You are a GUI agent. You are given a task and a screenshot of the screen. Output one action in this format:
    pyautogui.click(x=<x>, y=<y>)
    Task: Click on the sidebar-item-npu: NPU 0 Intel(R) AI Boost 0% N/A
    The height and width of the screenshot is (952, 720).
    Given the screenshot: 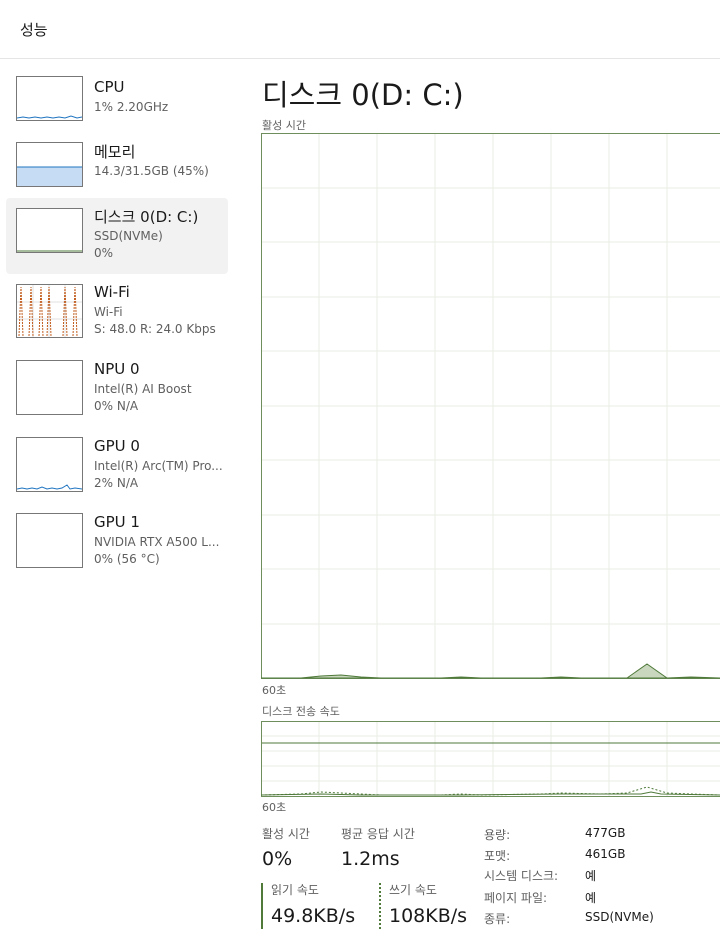 What is the action you would take?
    pyautogui.click(x=117, y=392)
    